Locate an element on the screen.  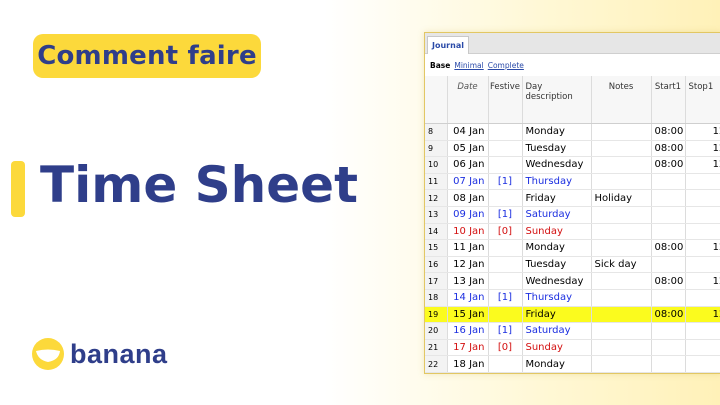
column-header-date: Date is located at coordinates (468, 100).